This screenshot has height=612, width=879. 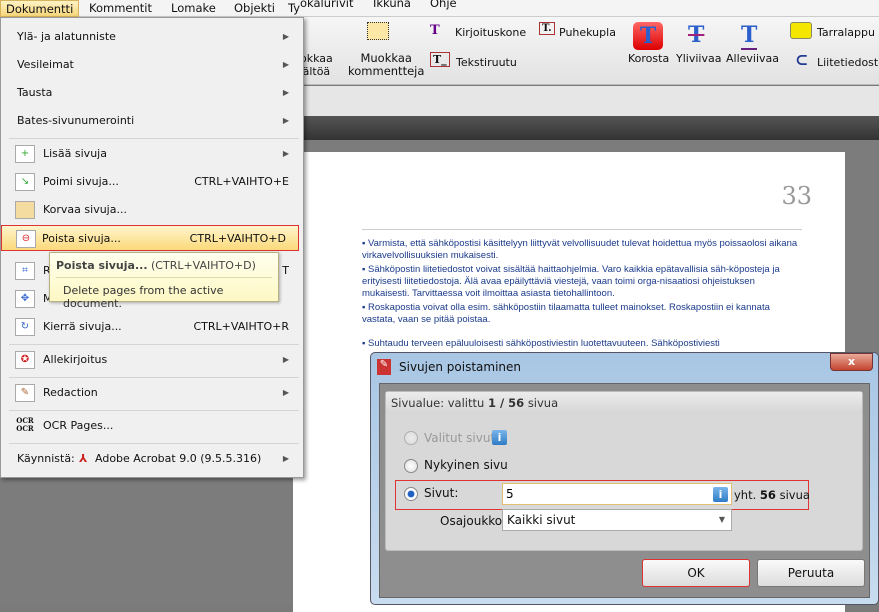 I want to click on replace-pages-icon, so click(x=25, y=210).